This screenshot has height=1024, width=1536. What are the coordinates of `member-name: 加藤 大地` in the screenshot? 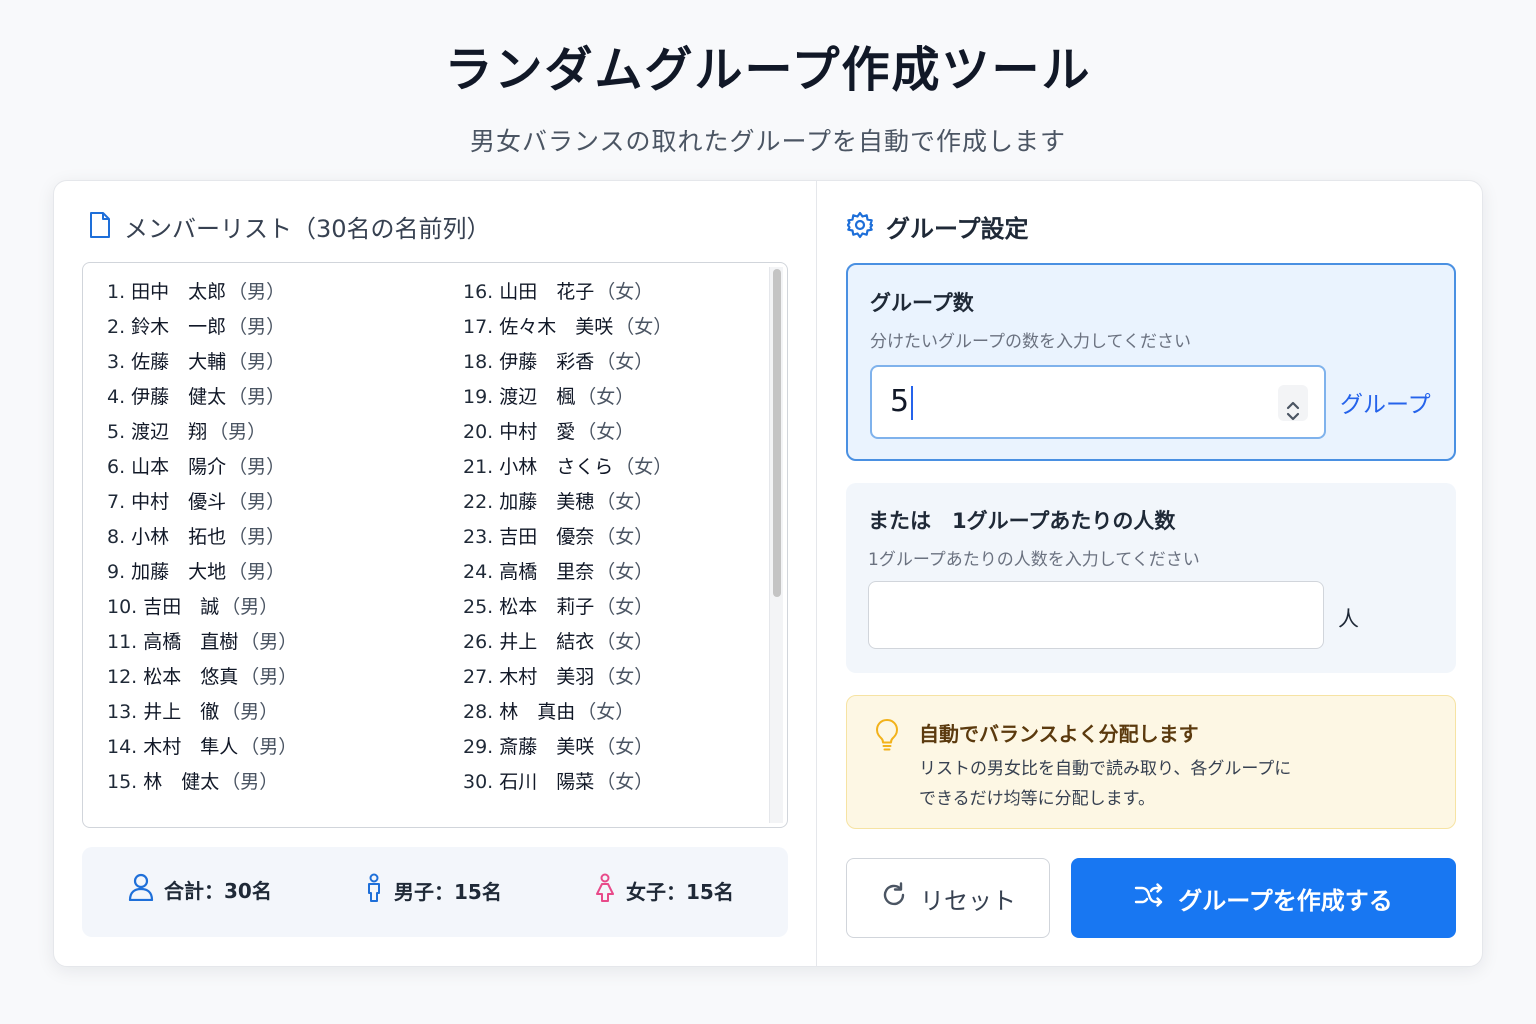 It's located at (179, 572).